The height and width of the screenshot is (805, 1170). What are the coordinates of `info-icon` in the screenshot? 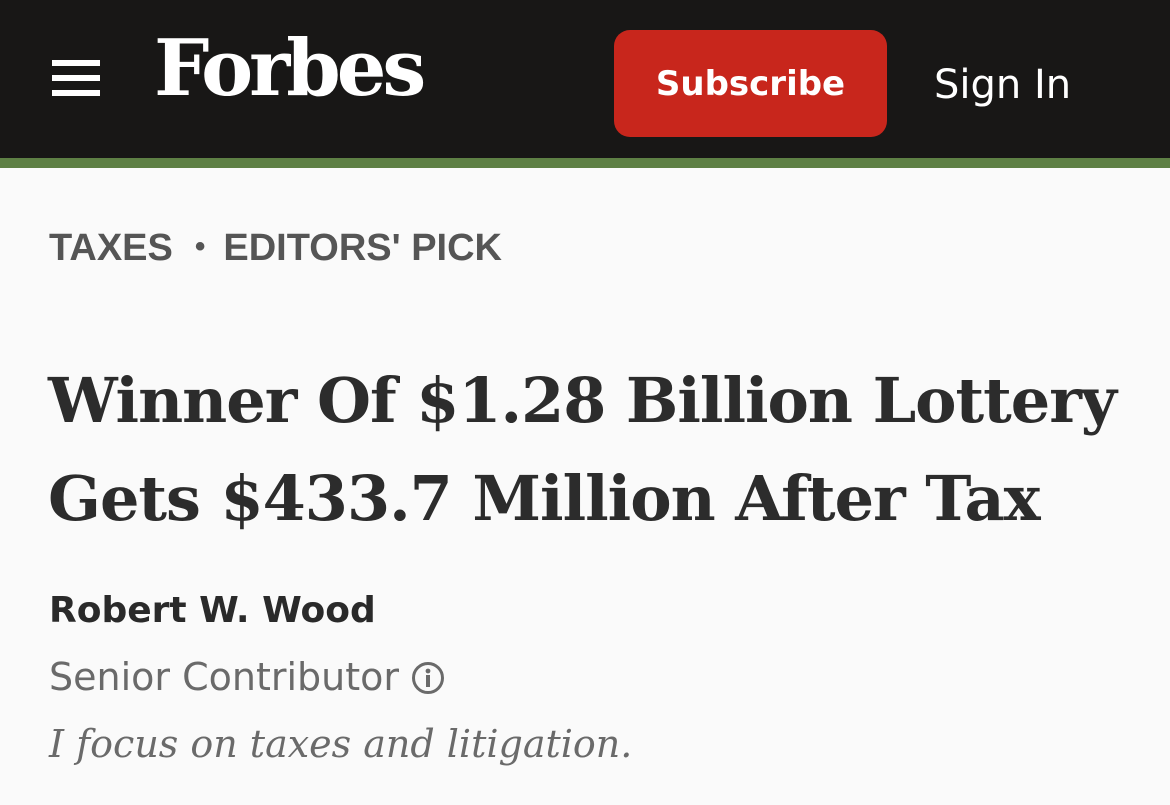 It's located at (428, 677).